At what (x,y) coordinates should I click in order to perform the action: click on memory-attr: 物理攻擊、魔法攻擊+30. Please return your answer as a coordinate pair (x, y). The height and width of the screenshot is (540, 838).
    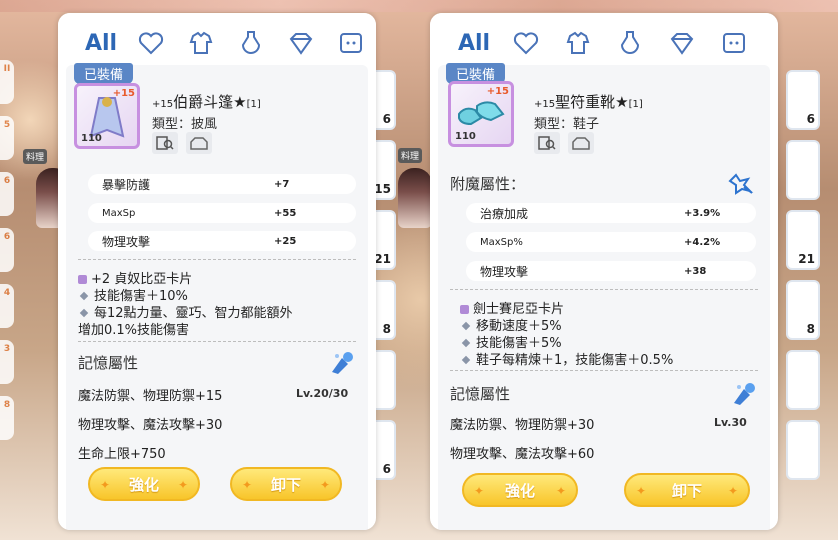
    Looking at the image, I should click on (150, 425).